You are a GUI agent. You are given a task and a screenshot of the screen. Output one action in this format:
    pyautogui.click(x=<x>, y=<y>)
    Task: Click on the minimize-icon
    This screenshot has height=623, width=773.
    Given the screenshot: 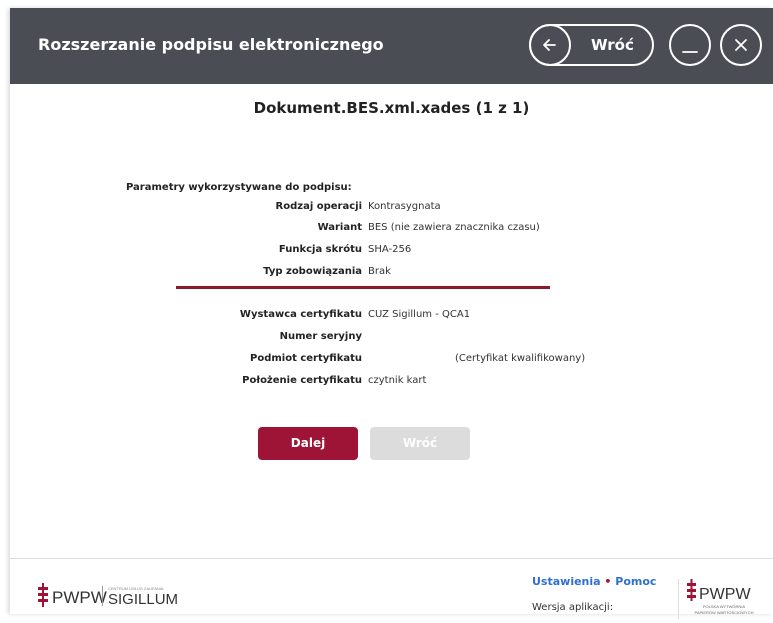 What is the action you would take?
    pyautogui.click(x=690, y=52)
    